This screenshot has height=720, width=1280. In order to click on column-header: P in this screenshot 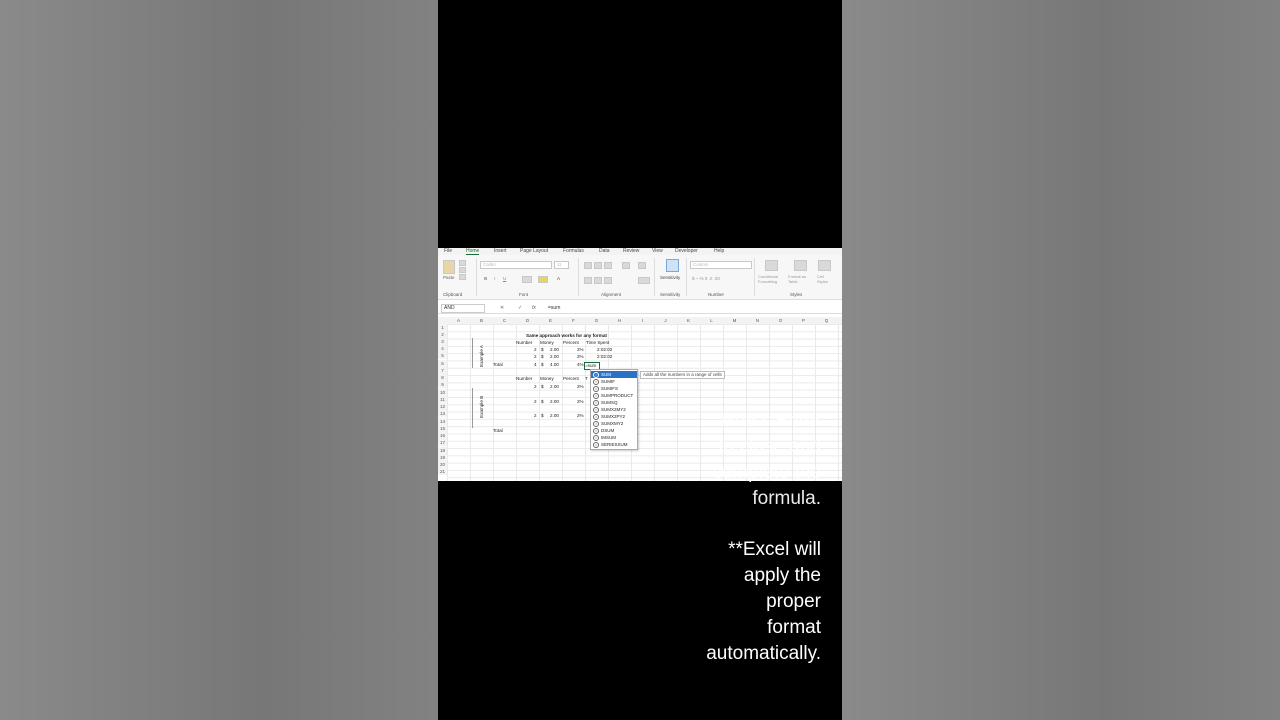, I will do `click(803, 320)`.